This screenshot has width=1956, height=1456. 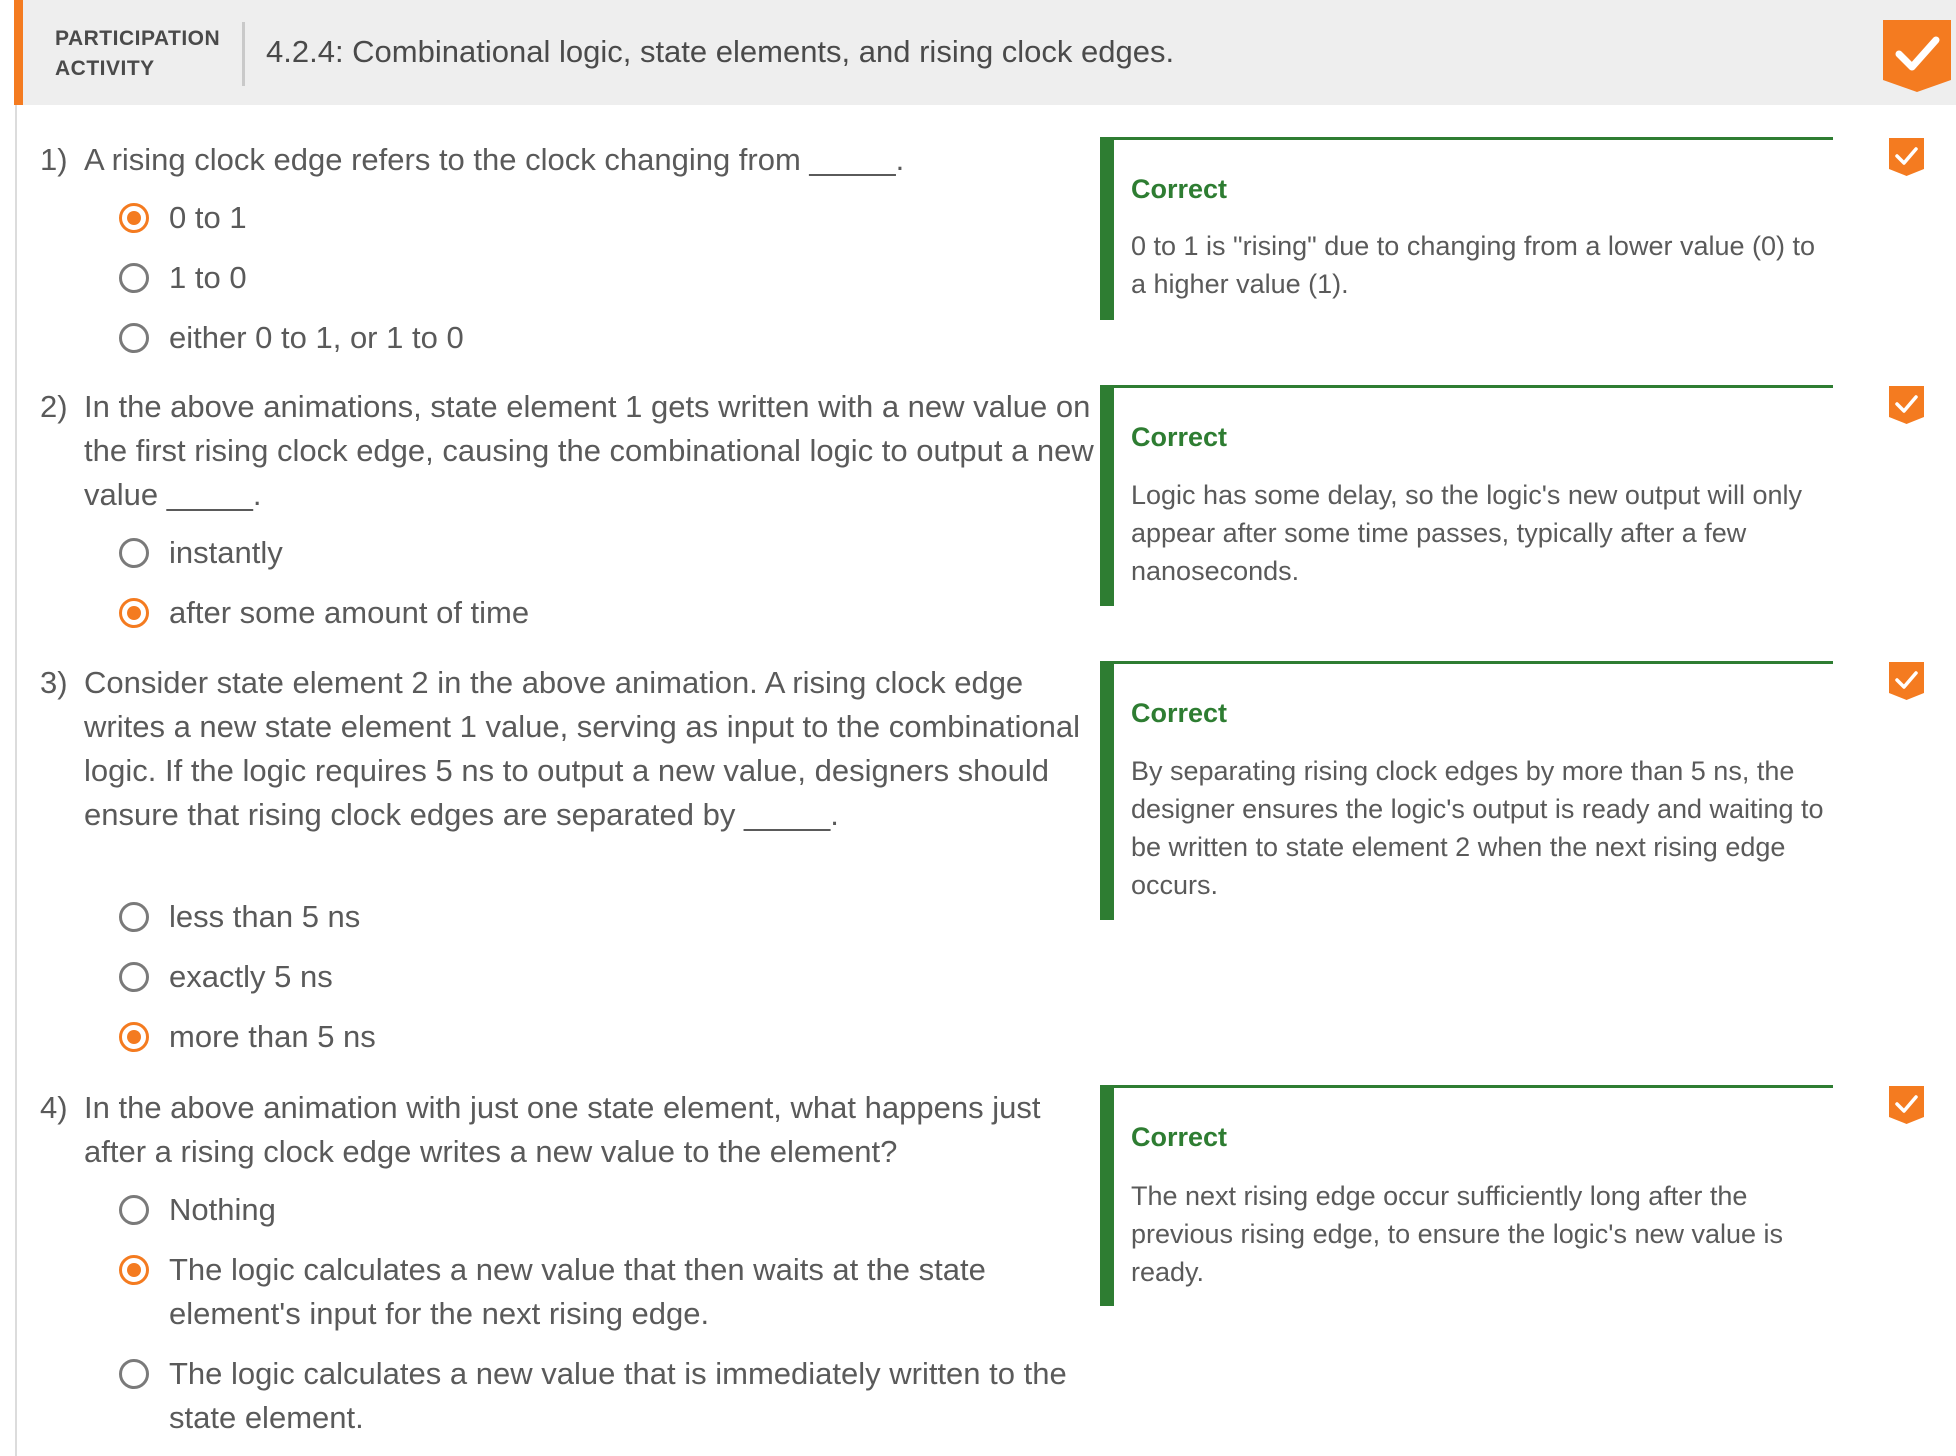 I want to click on answer-option: either 0 to 1, or 1 to 0, so click(x=609, y=338).